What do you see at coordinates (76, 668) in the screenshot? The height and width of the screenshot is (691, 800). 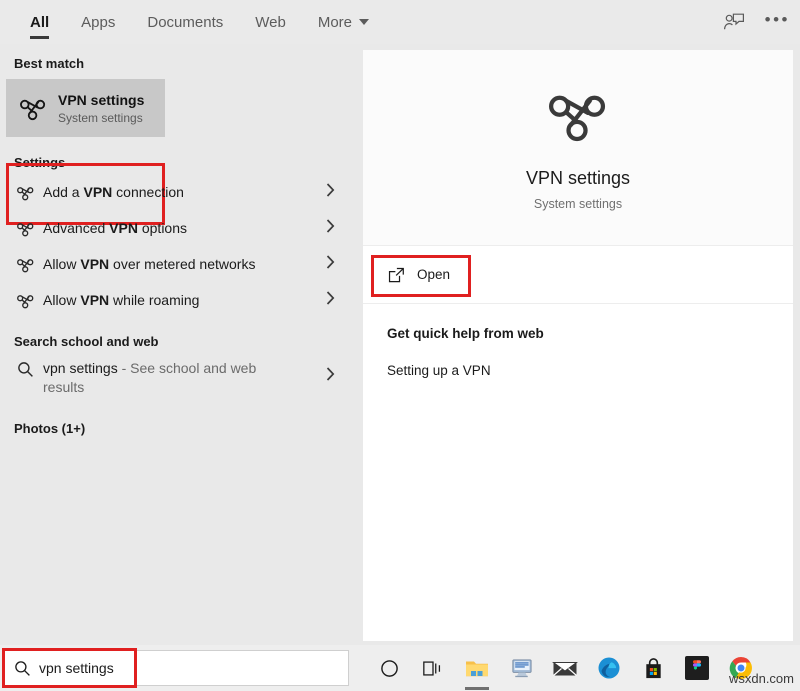 I see `search-input-value: vpn settings` at bounding box center [76, 668].